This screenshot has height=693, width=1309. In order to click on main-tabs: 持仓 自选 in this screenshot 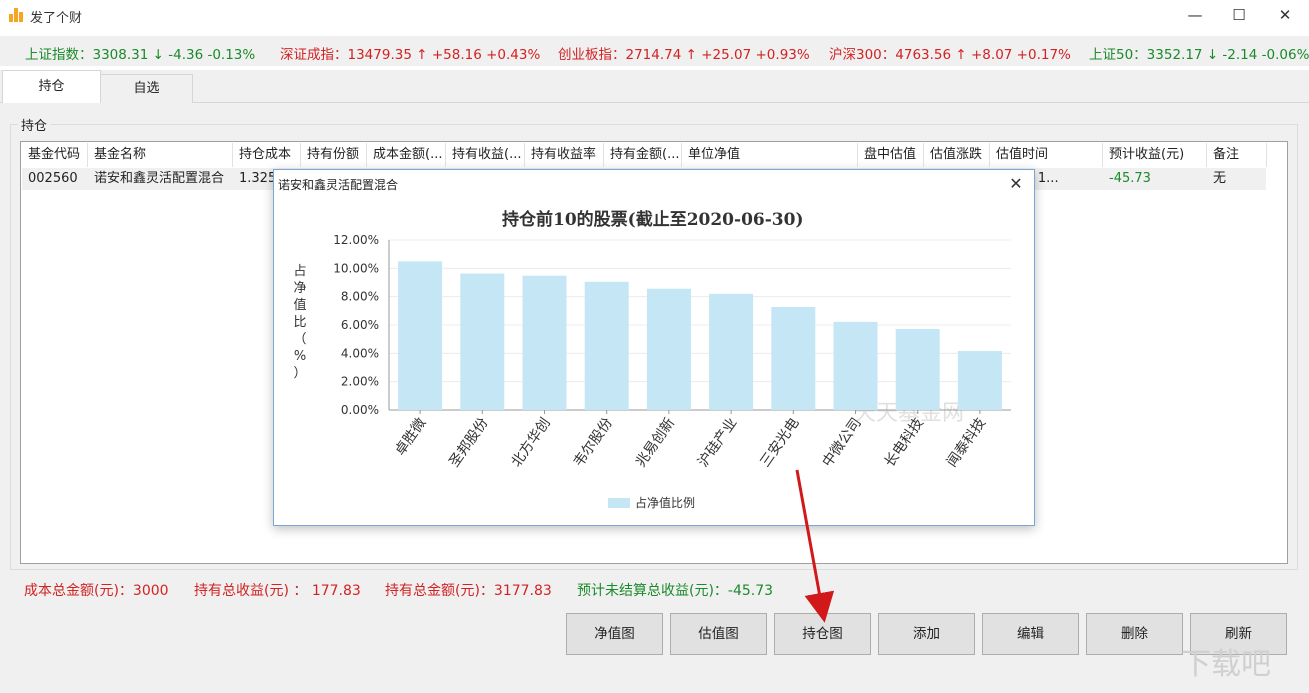, I will do `click(654, 86)`.